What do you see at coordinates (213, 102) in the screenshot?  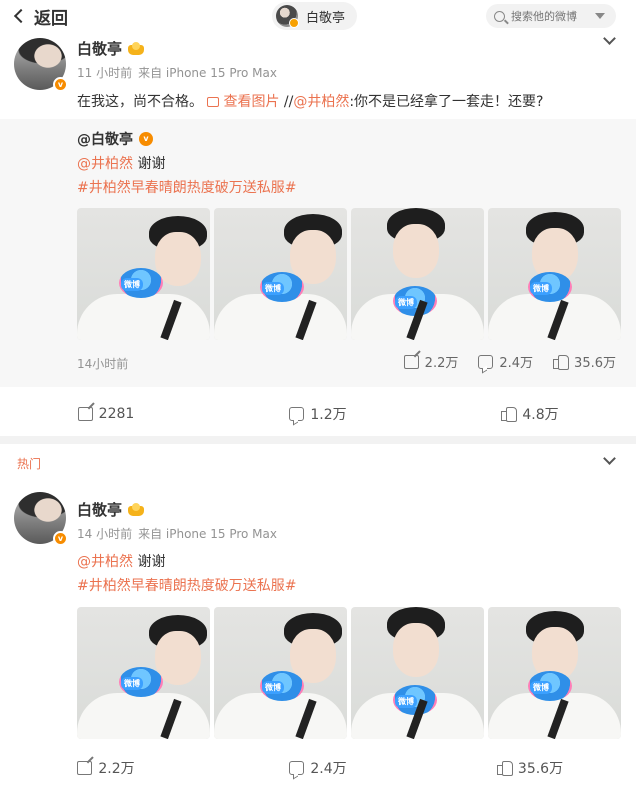 I see `image-icon` at bounding box center [213, 102].